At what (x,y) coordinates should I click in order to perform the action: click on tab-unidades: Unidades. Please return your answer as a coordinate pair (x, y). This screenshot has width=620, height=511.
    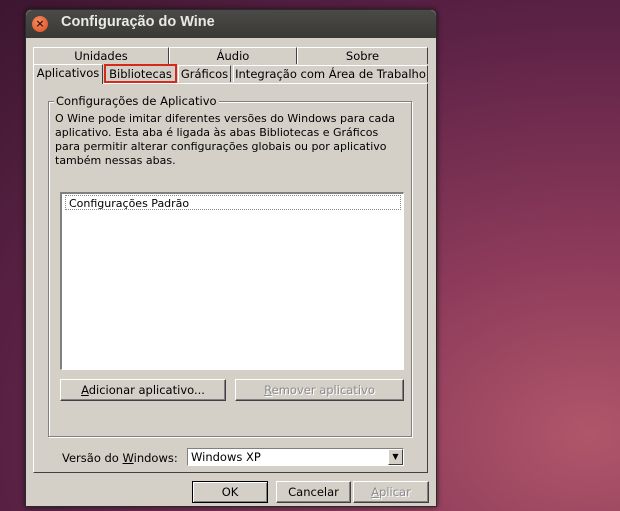
    Looking at the image, I should click on (101, 55).